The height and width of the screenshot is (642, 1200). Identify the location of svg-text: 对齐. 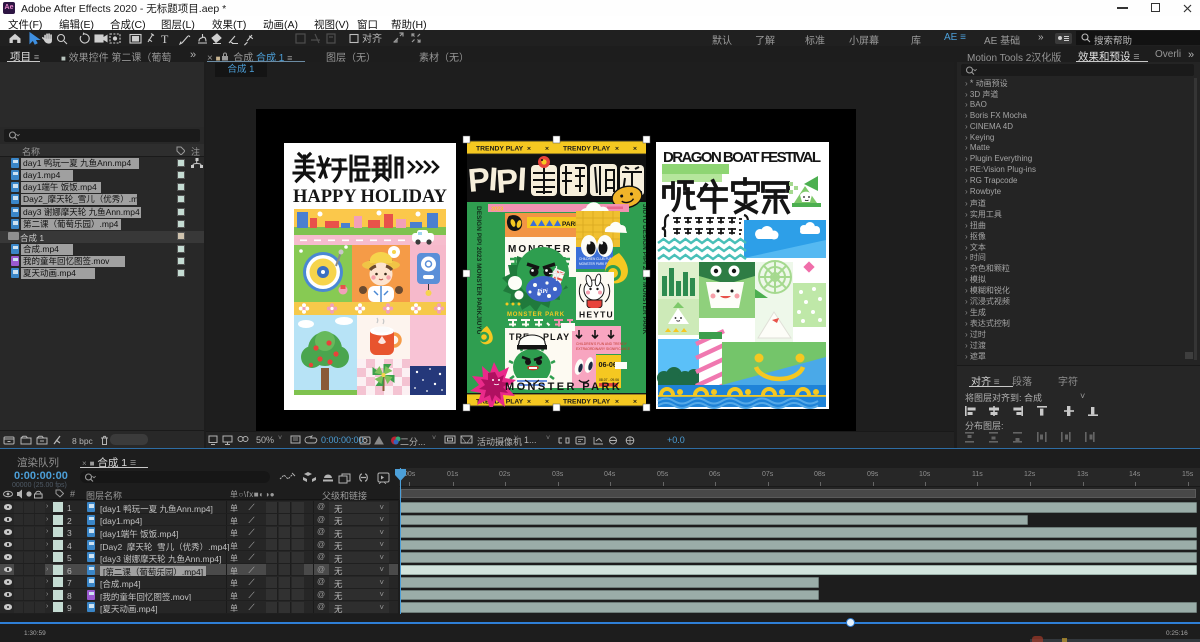
(372, 38).